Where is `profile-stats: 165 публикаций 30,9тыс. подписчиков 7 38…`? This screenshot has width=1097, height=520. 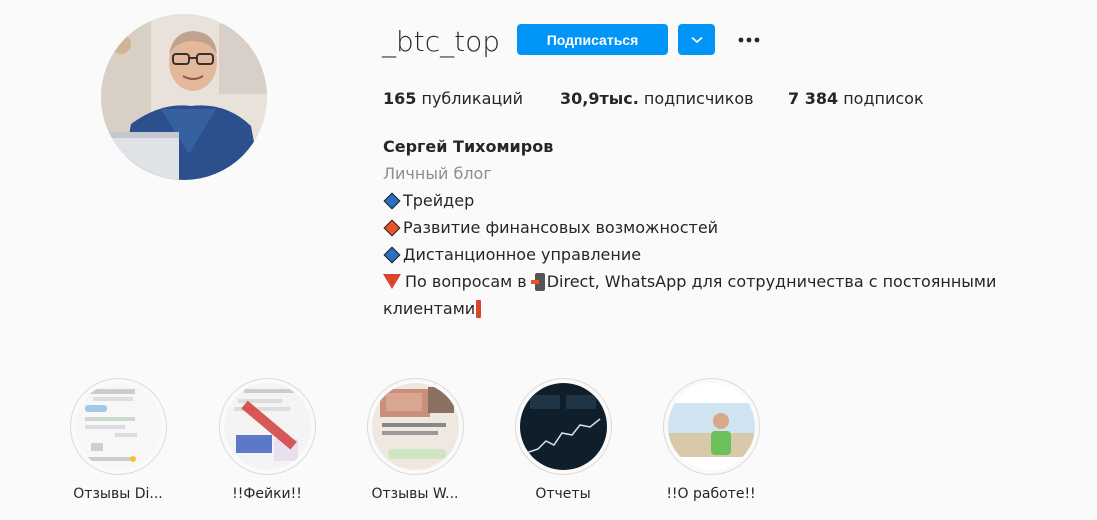
profile-stats: 165 публикаций 30,9тыс. подписчиков 7 38… is located at coordinates (653, 99).